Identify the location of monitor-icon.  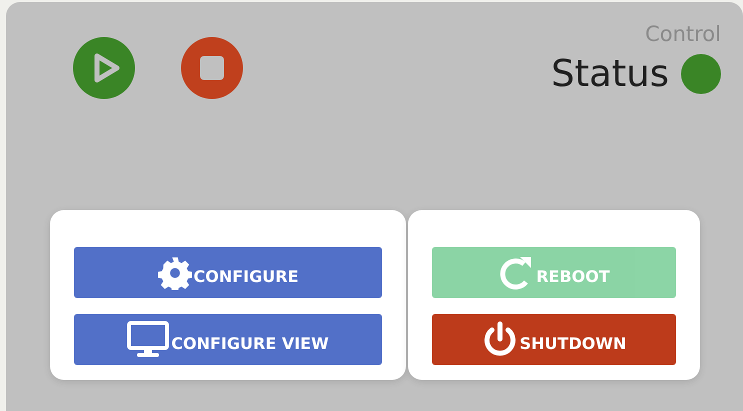
(148, 339).